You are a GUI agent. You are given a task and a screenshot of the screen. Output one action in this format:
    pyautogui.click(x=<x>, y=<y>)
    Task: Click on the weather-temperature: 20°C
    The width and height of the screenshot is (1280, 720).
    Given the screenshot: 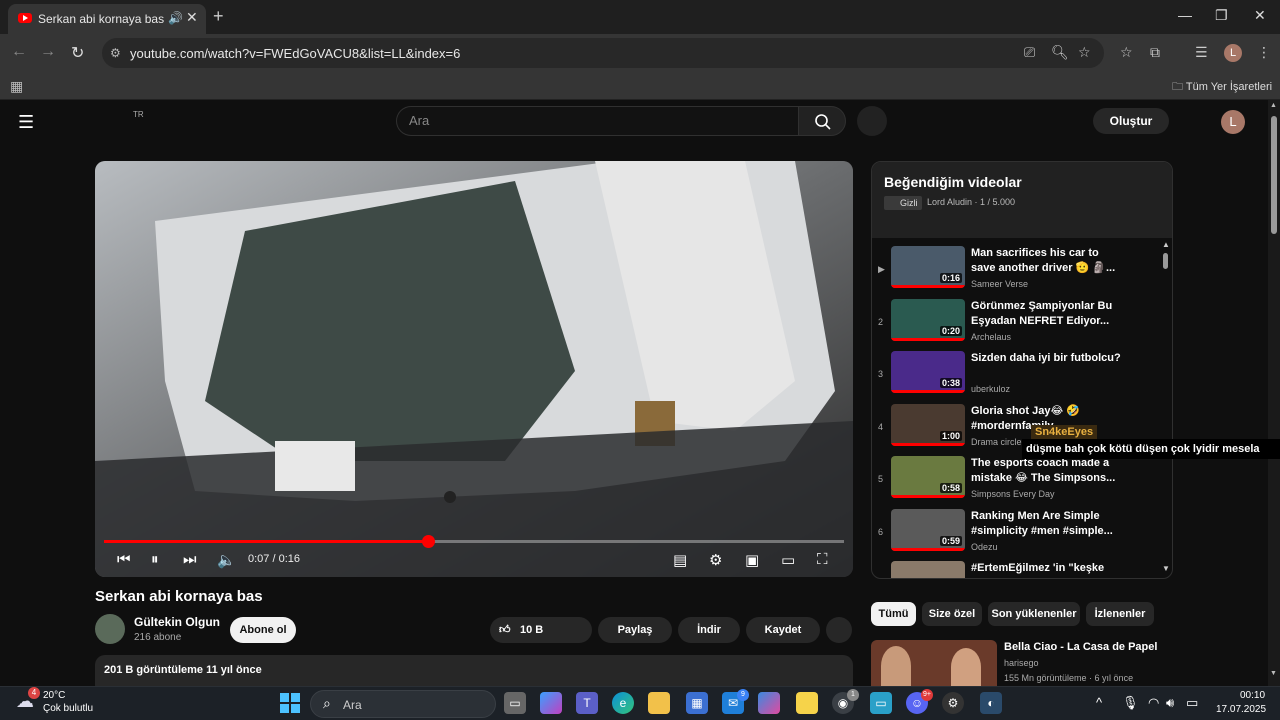 What is the action you would take?
    pyautogui.click(x=54, y=695)
    